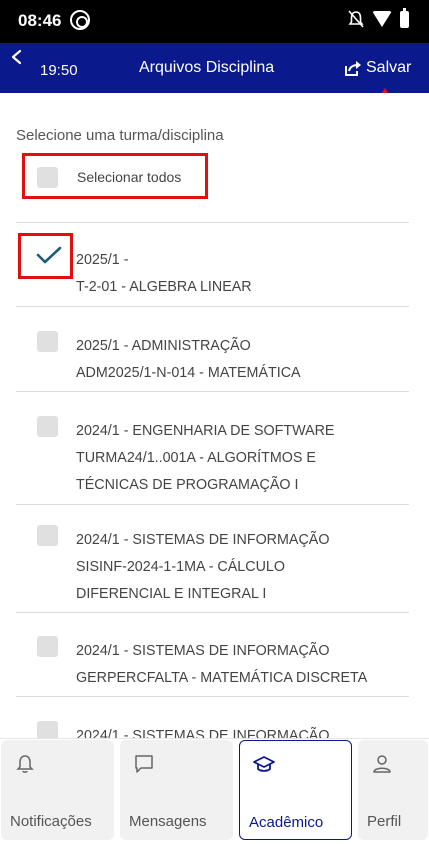 This screenshot has width=429, height=844. Describe the element at coordinates (393, 790) in the screenshot. I see `tab-perfil: Perfil` at that location.